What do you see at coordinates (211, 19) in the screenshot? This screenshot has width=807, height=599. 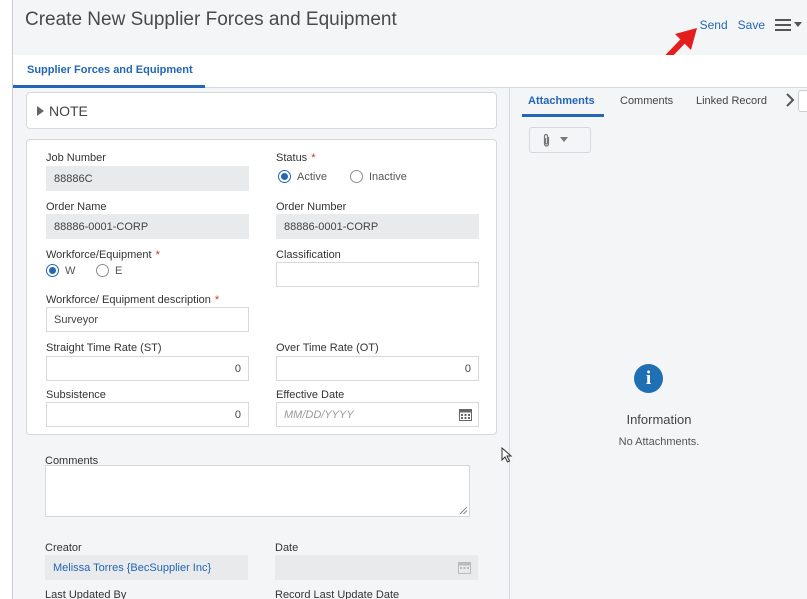 I see `page-title: Create New Supplier Forces and Equipment` at bounding box center [211, 19].